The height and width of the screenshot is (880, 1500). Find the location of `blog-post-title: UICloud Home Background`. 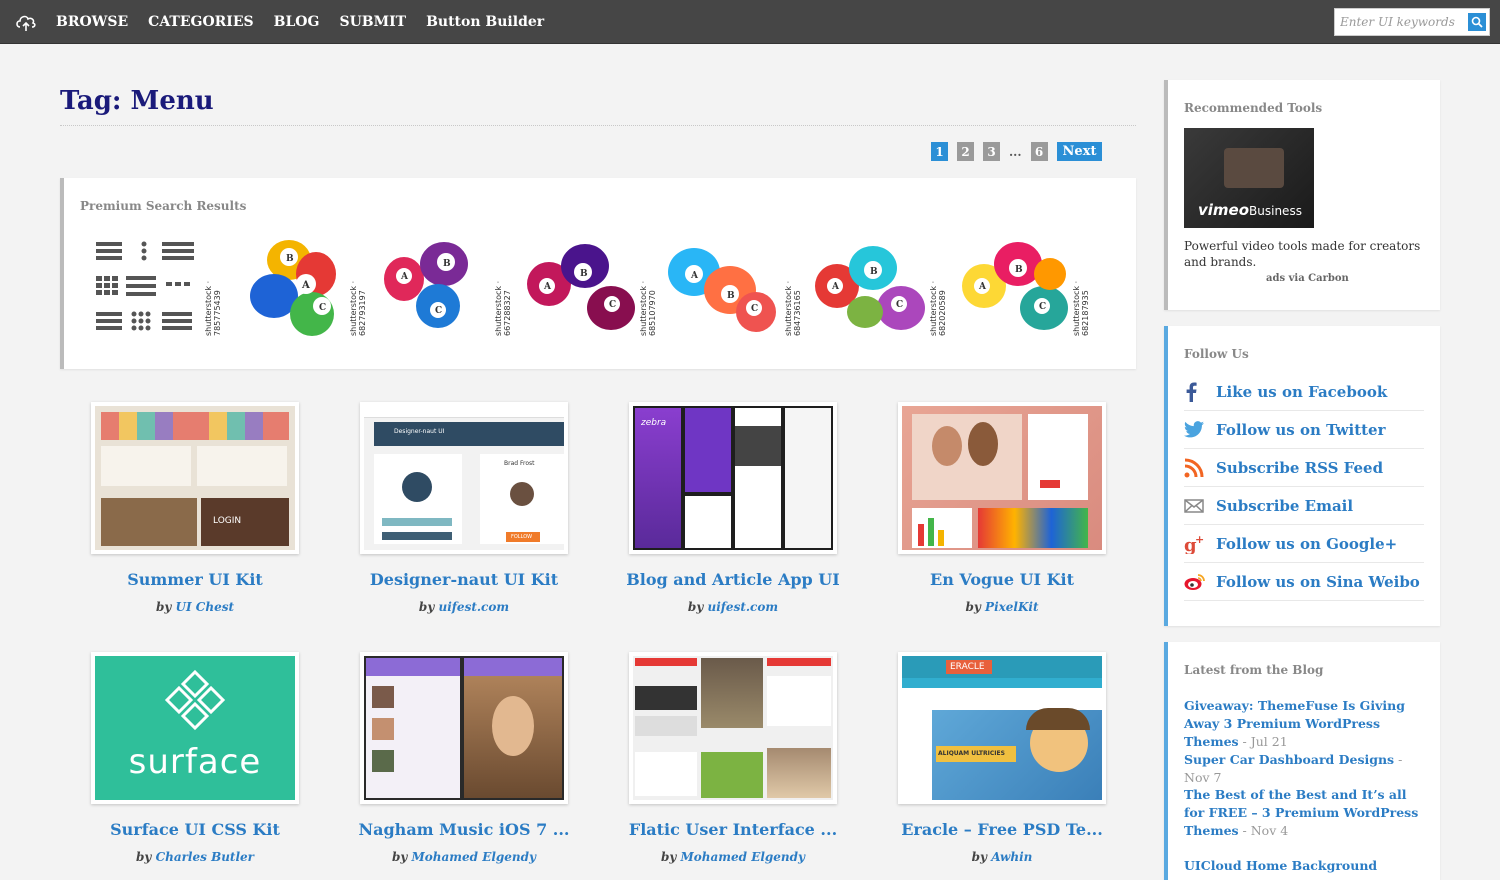

blog-post-title: UICloud Home Background is located at coordinates (1280, 865).